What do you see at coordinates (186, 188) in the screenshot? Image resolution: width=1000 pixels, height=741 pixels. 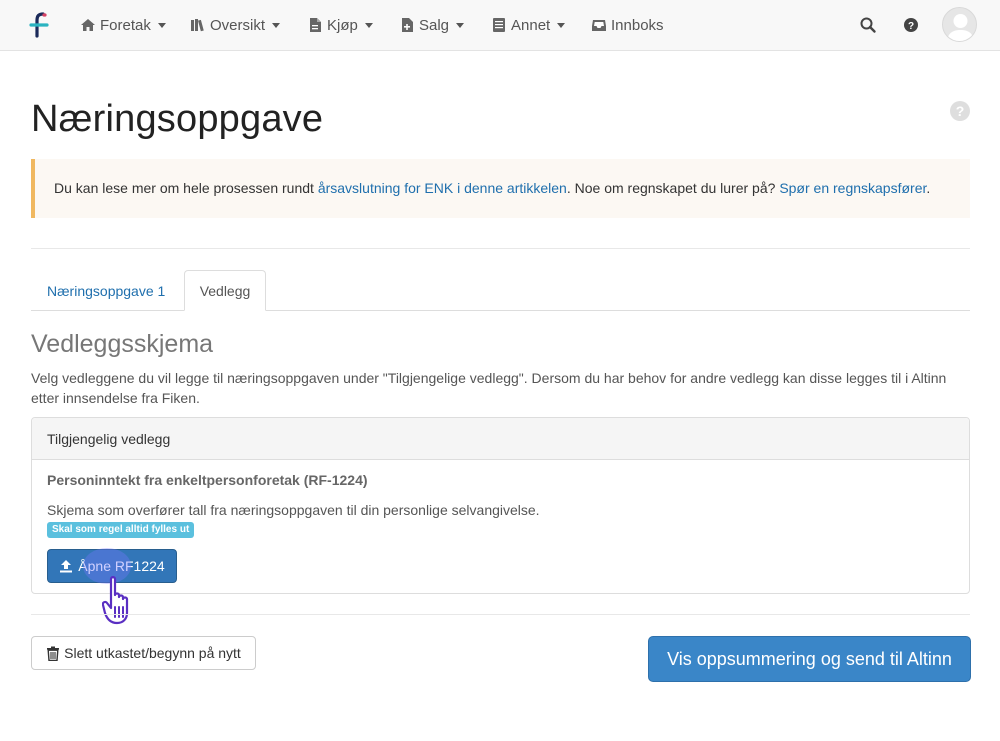 I see `alert-text: Du kan lese mer om hele prosessen rundt` at bounding box center [186, 188].